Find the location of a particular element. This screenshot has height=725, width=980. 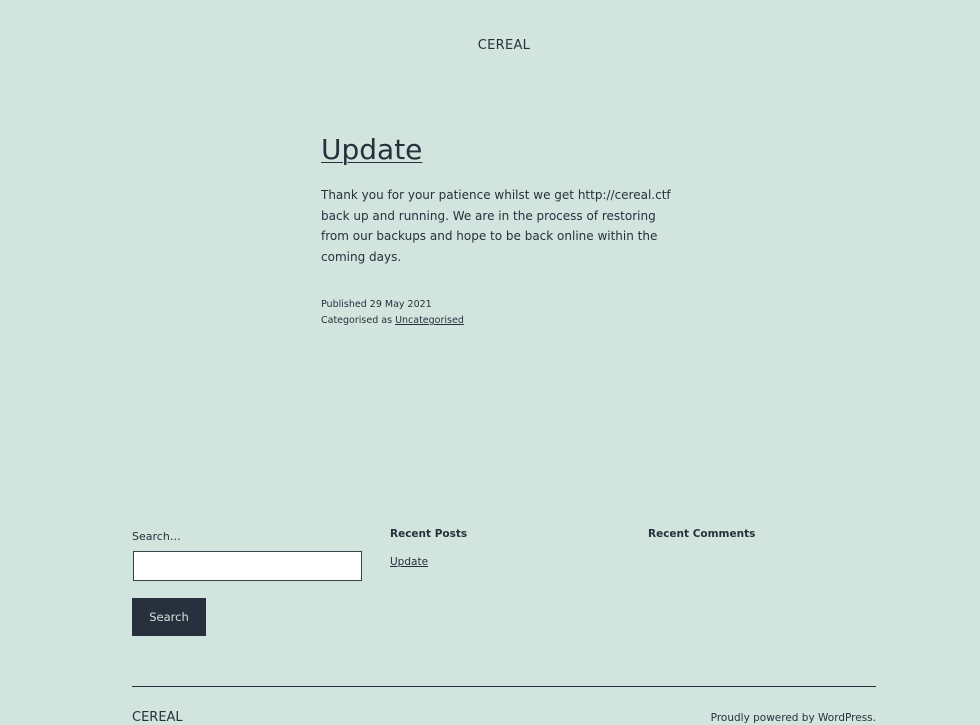

post-title-link: Update is located at coordinates (371, 149).